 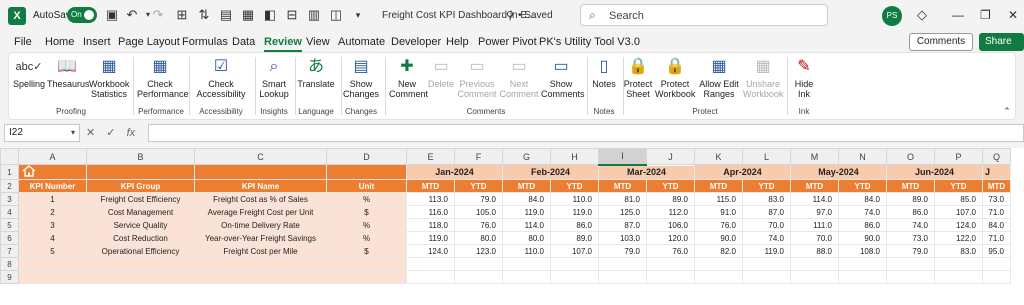 I want to click on month-header: May-2024, so click(x=838, y=172).